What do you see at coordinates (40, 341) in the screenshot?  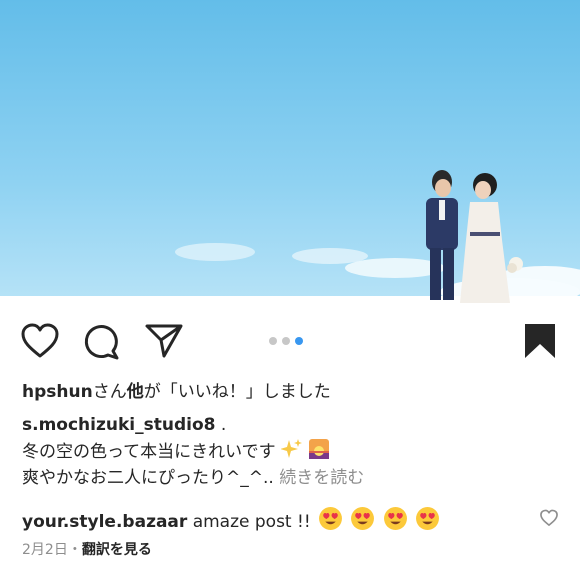 I see `heart-outline-icon` at bounding box center [40, 341].